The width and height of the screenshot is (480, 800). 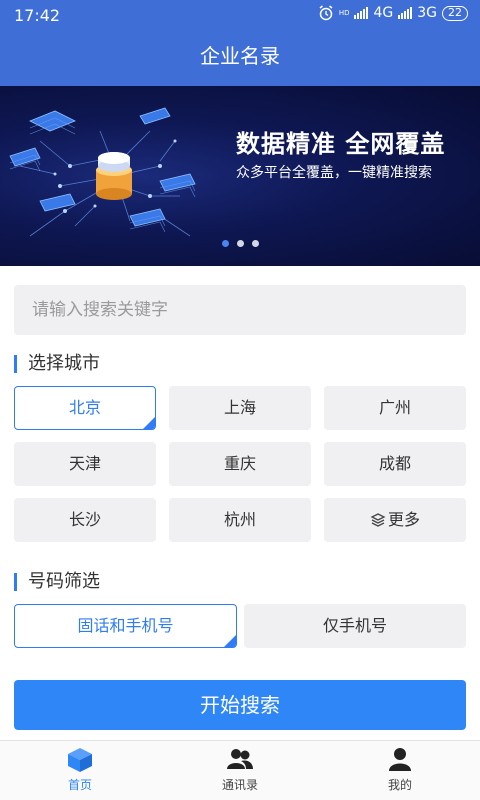 I want to click on filter-landline-and-mobile: 固话和手机号, so click(x=125, y=626).